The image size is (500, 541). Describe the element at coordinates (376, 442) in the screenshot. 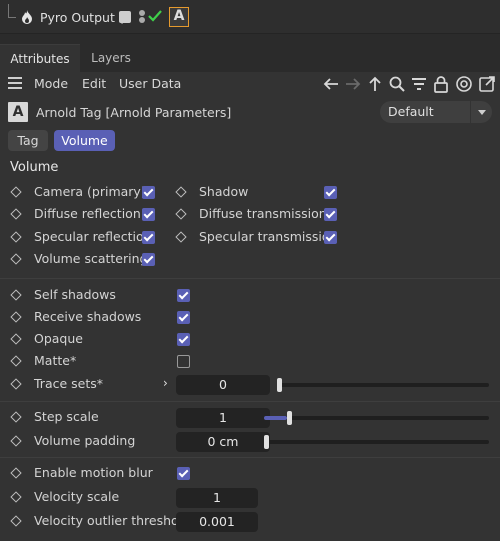

I see `volume-padding-slider` at that location.